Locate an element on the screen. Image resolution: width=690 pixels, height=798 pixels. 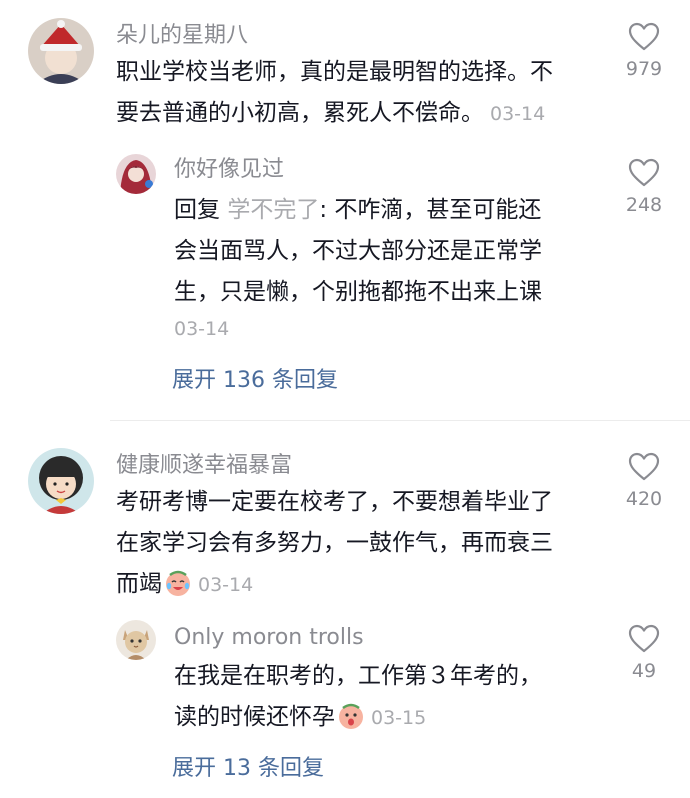
comment-text-line: 考研考博一定要在校考了，不要想着毕业了 is located at coordinates (334, 502).